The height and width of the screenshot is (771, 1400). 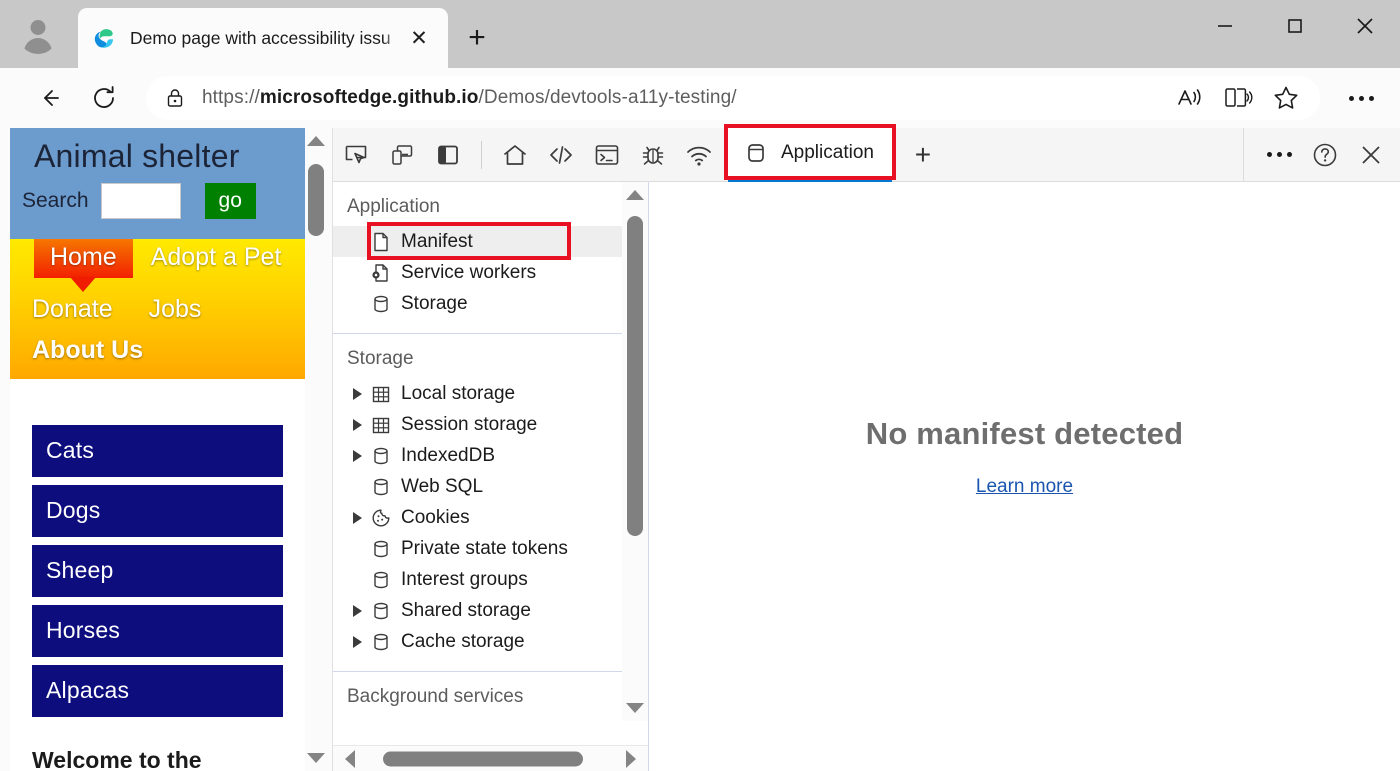 What do you see at coordinates (483, 758) in the screenshot?
I see `sidebar-hscrollbar-thumb` at bounding box center [483, 758].